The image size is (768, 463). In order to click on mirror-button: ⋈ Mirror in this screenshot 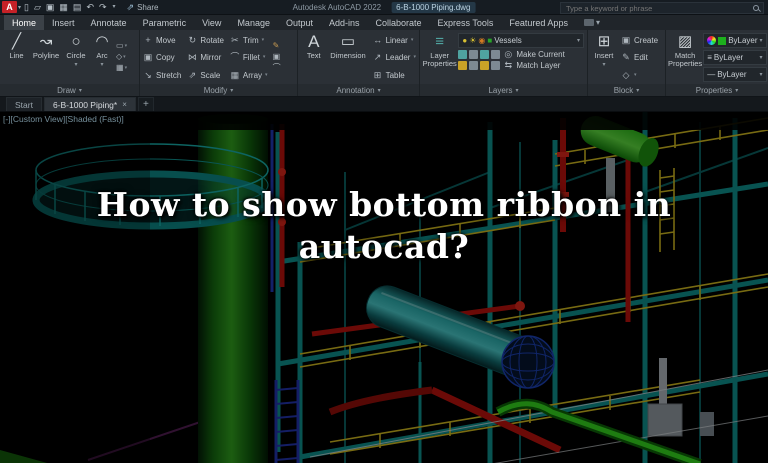, I will do `click(205, 58)`.